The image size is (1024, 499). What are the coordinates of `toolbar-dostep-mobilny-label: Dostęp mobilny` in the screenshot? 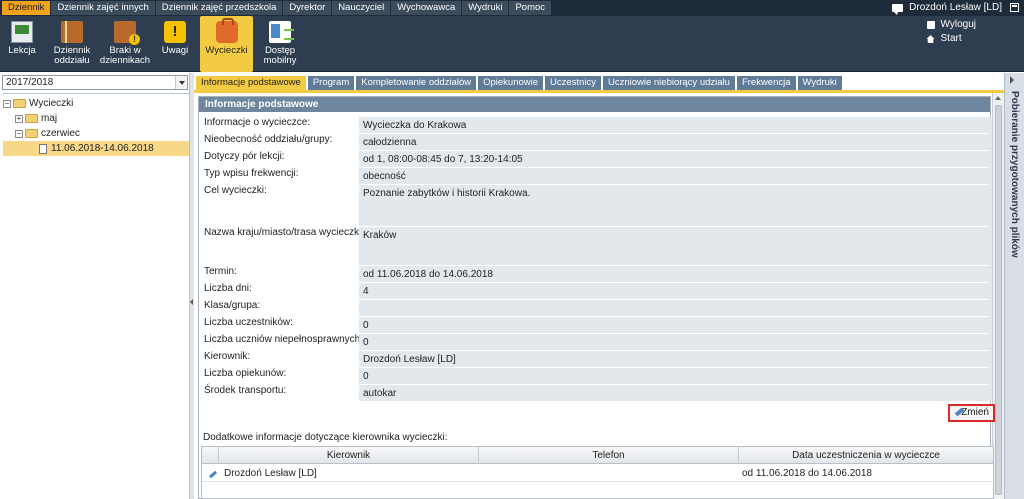 It's located at (280, 55).